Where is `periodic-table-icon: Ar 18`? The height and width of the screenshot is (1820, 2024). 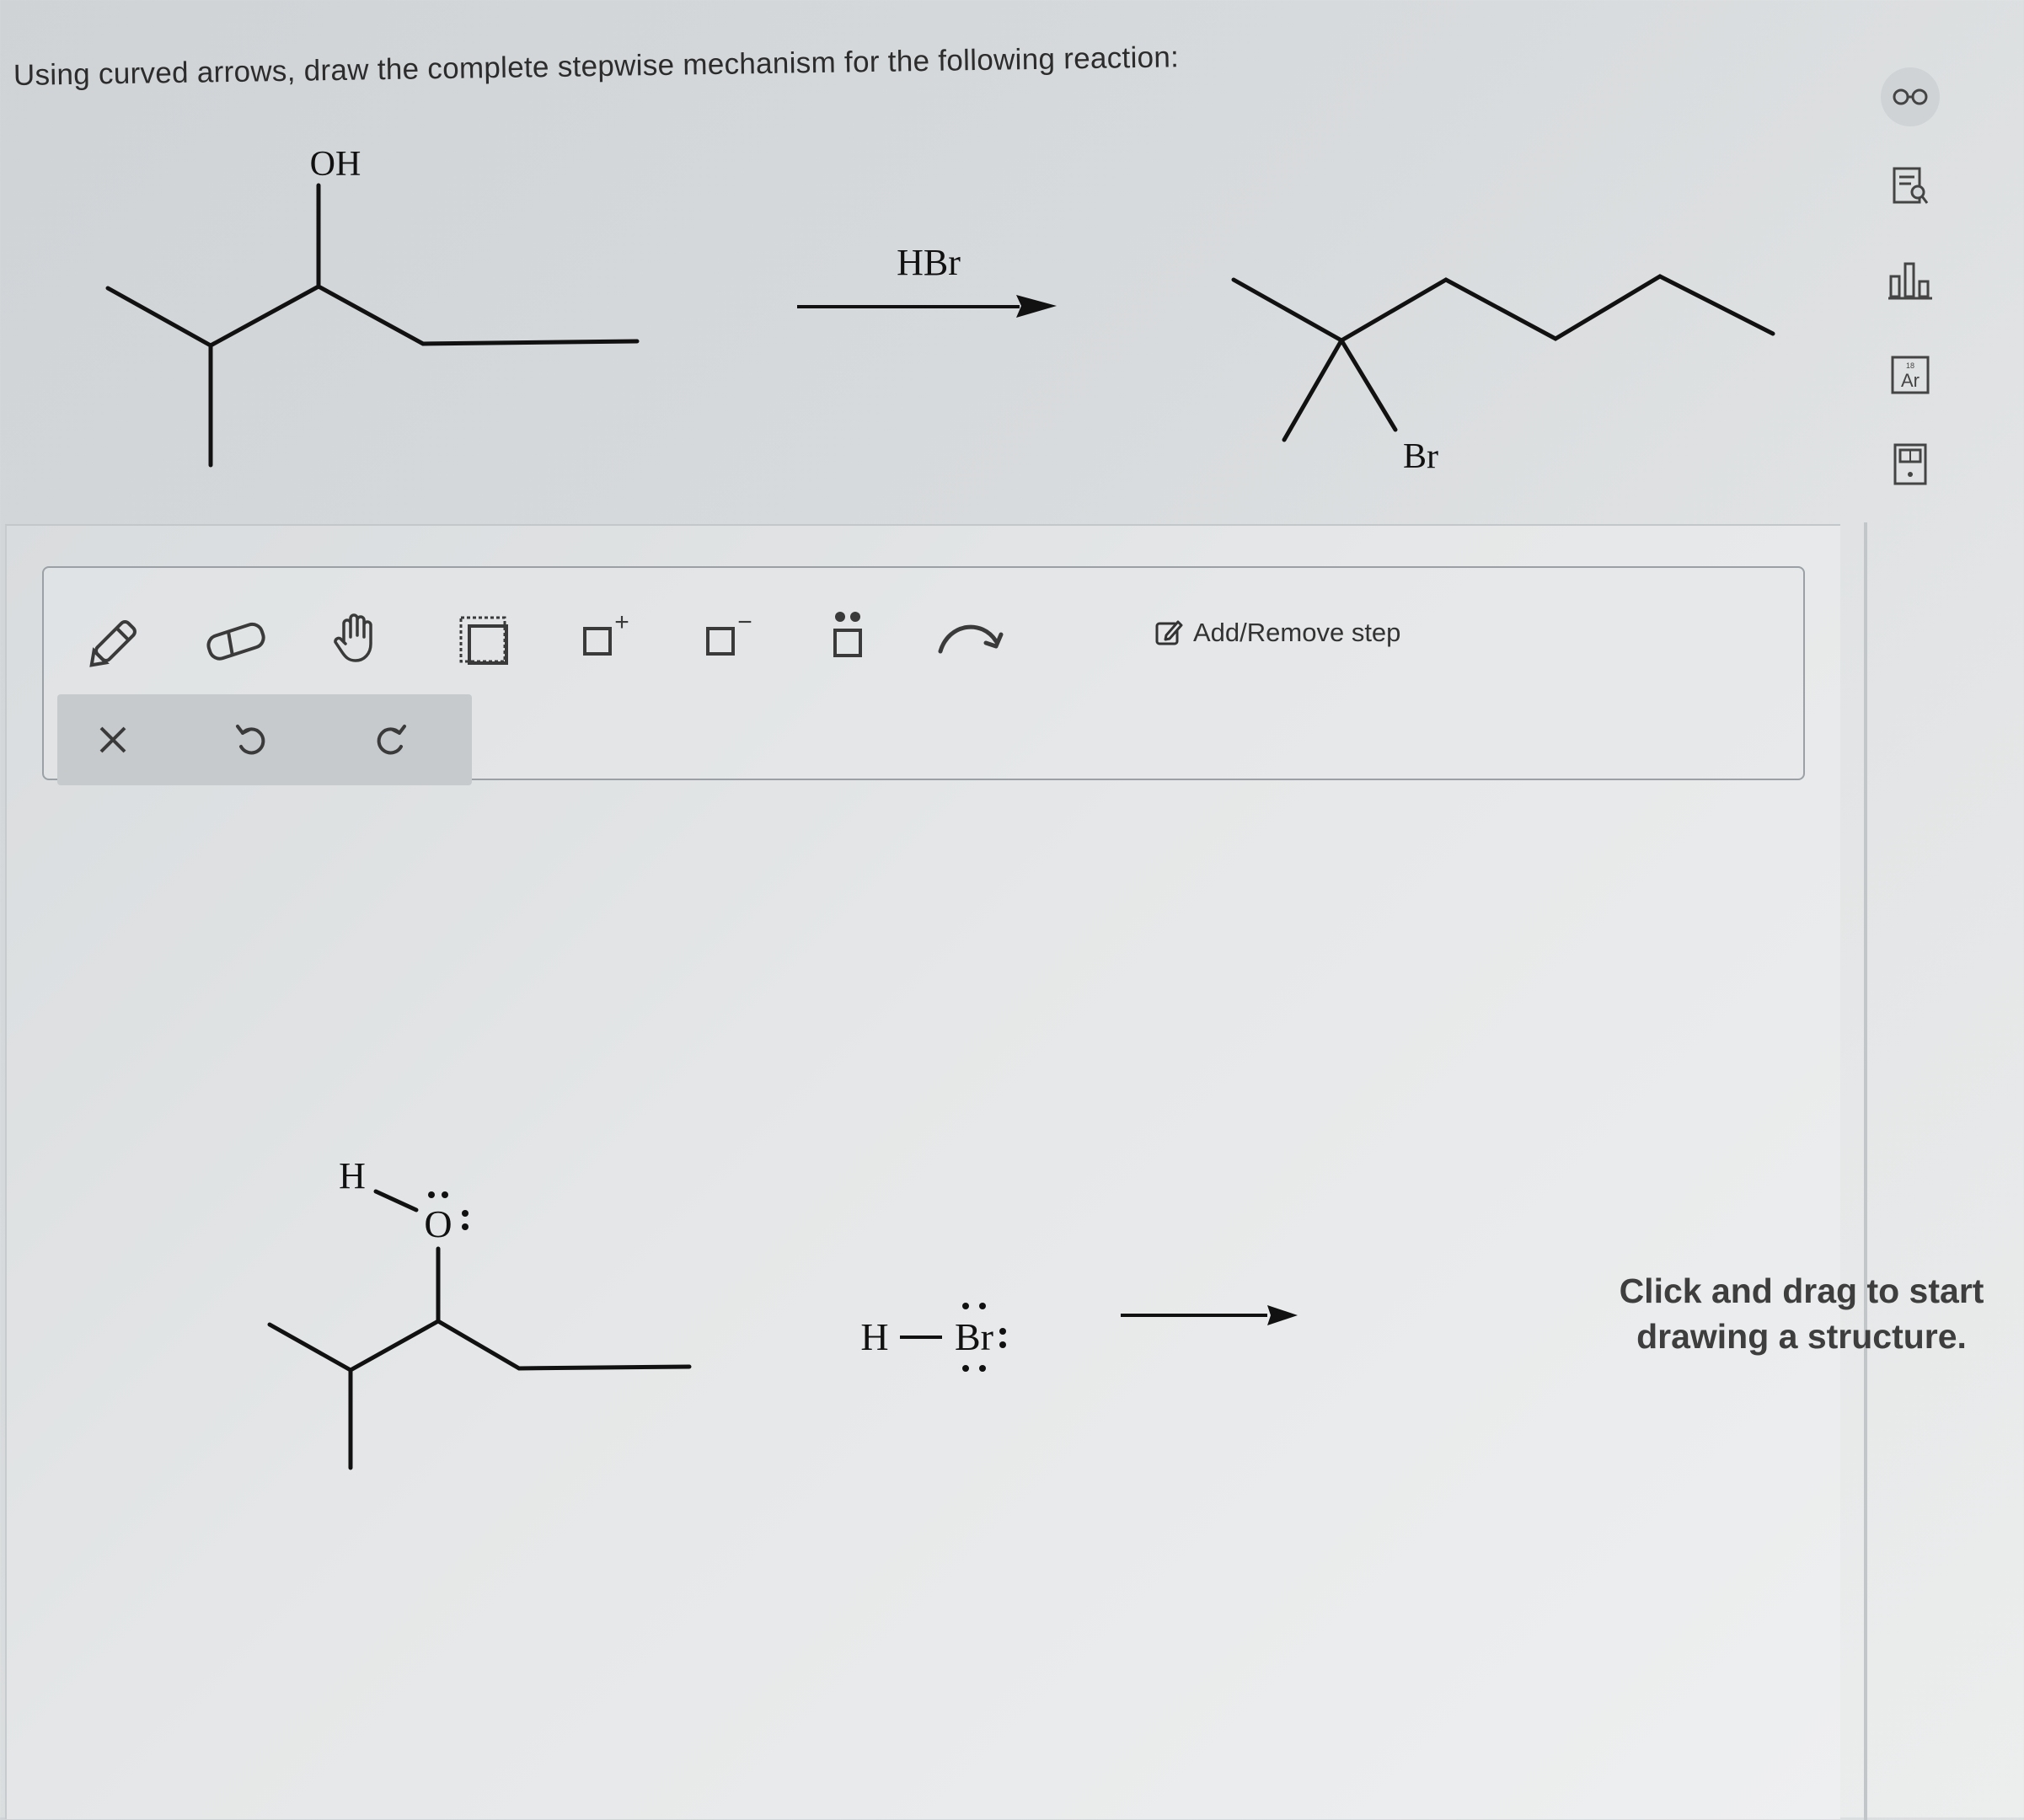 periodic-table-icon: Ar 18 is located at coordinates (1910, 374).